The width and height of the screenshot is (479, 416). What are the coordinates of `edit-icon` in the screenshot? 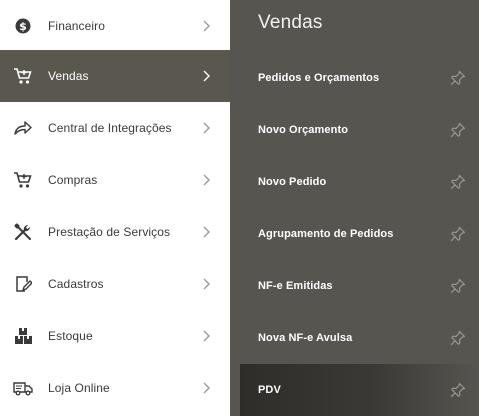 It's located at (23, 284).